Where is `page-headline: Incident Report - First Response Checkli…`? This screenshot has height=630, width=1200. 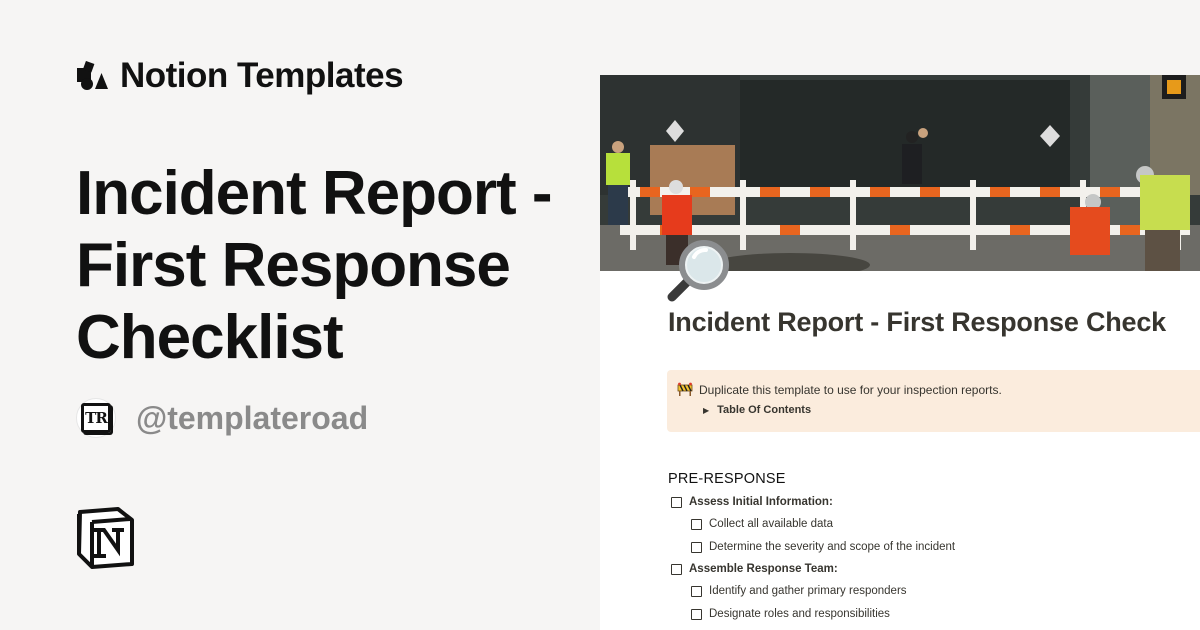
page-headline: Incident Report - First Response Checkli… is located at coordinates (336, 266).